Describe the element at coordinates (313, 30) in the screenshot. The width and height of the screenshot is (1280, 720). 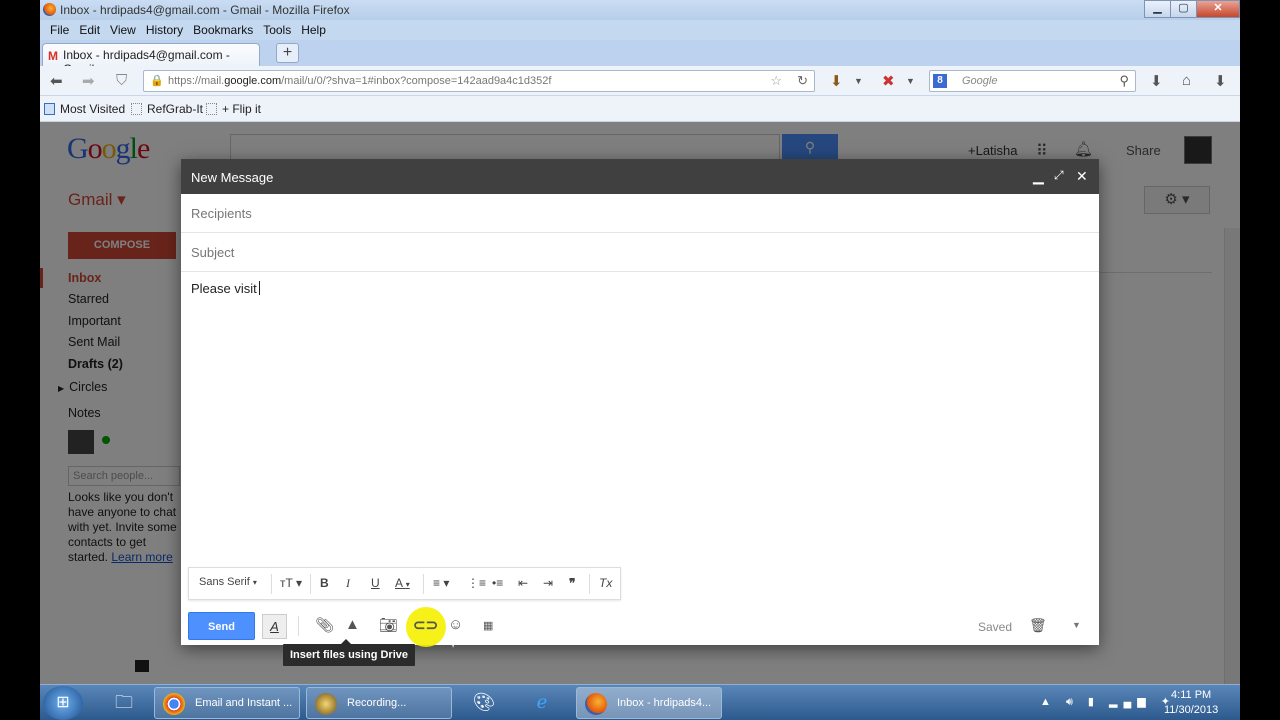
I see `menu-help: Help` at that location.